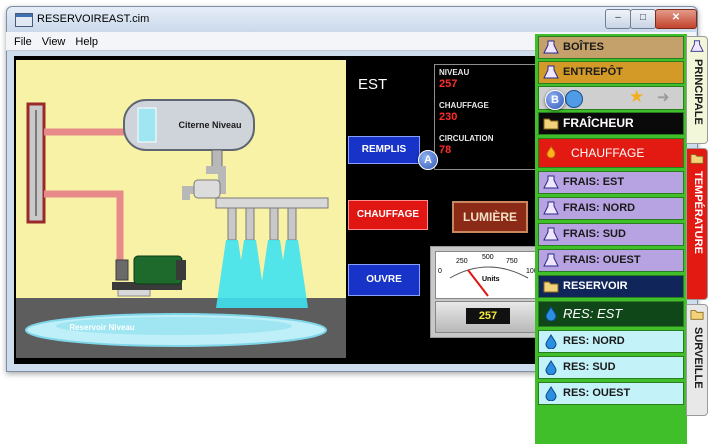 The width and height of the screenshot is (712, 446). I want to click on tab-label: TEMPÉRATURE, so click(698, 212).